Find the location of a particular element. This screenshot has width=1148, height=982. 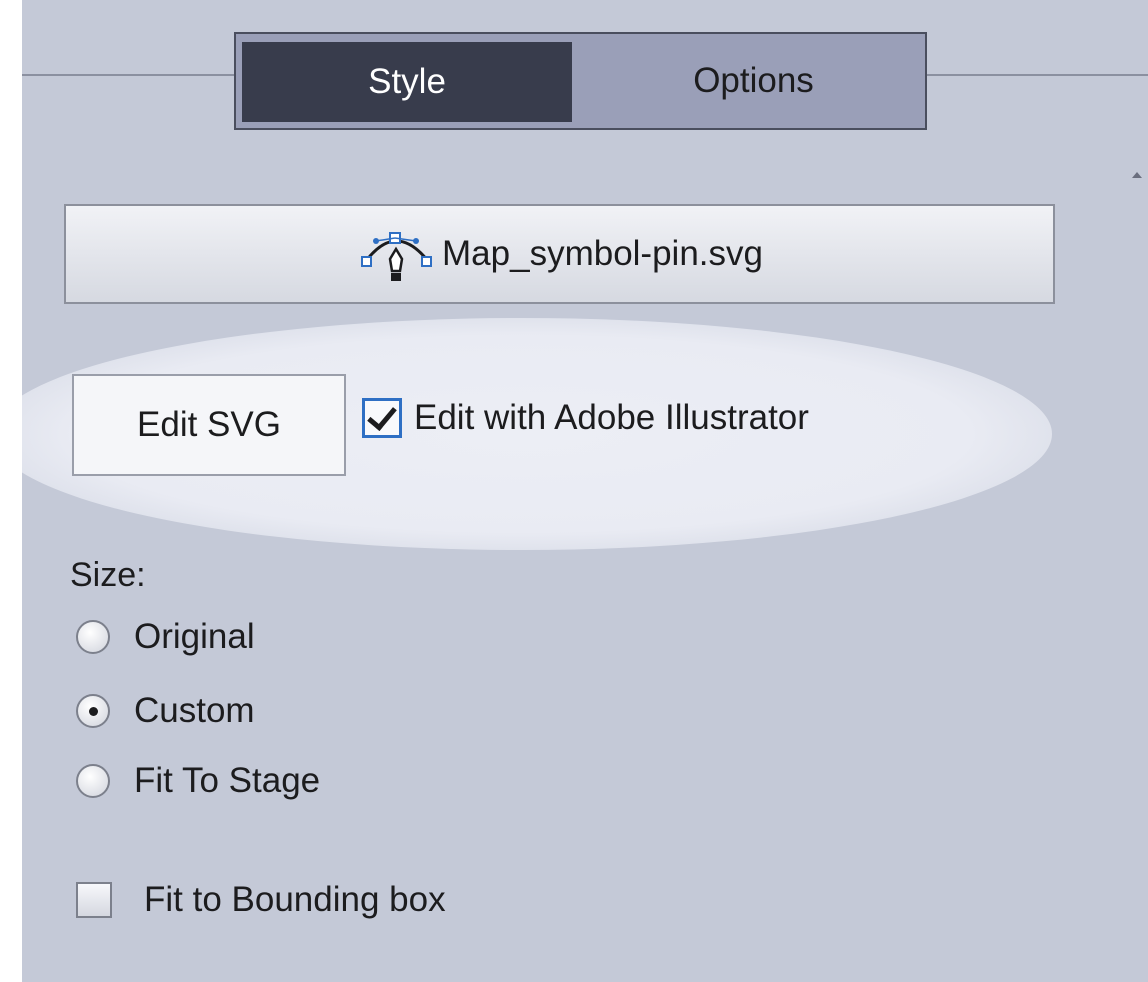

size-option-custom: Custom is located at coordinates (165, 711).